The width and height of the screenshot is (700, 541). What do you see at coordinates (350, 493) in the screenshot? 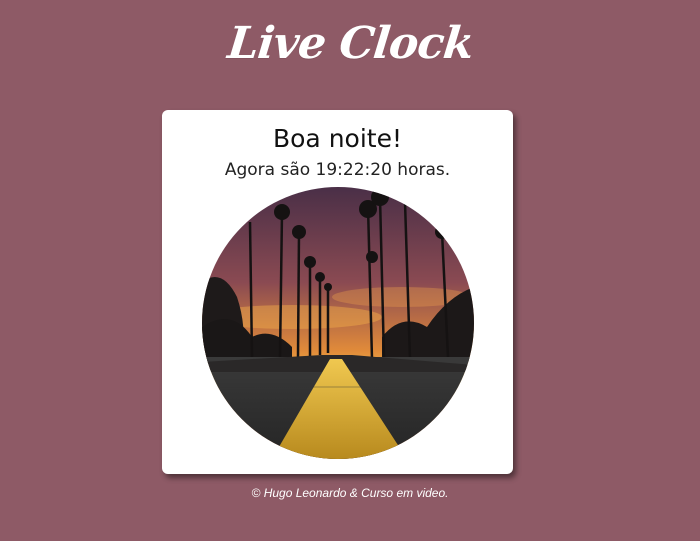
I see `footer-credit: © Hugo Leonardo & Curso em video.` at bounding box center [350, 493].